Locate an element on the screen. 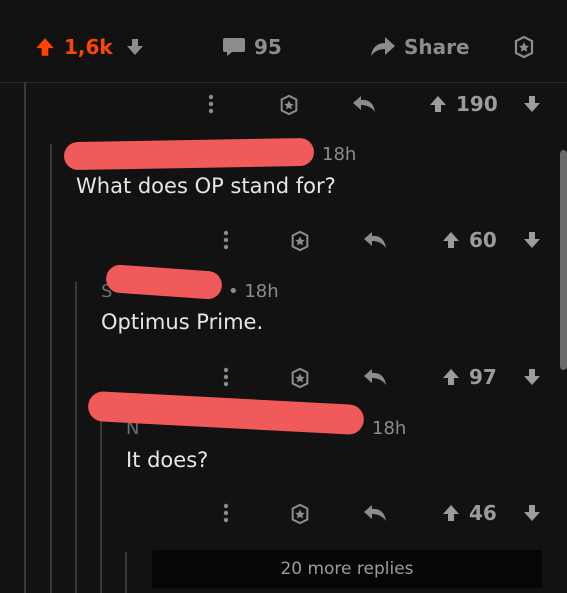  comment-actions: 97 is located at coordinates (387, 377).